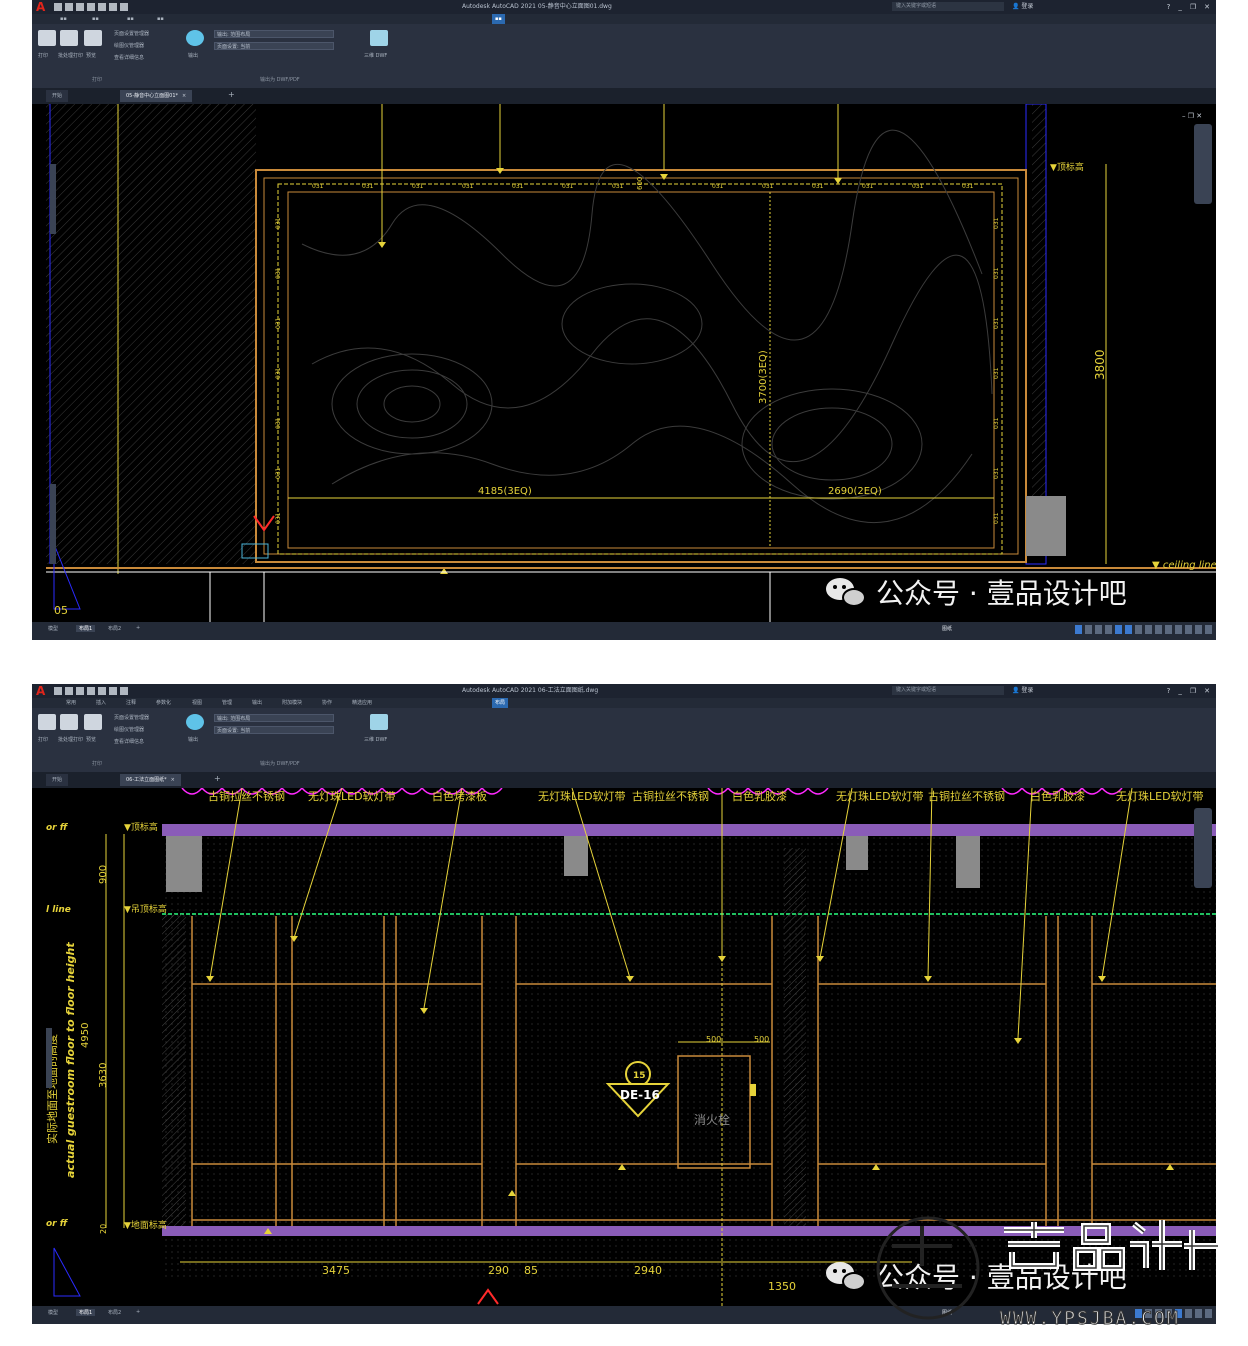 The image size is (1248, 1346). What do you see at coordinates (362, 703) in the screenshot?
I see `ribbon-tab-featured: 精选应用` at bounding box center [362, 703].